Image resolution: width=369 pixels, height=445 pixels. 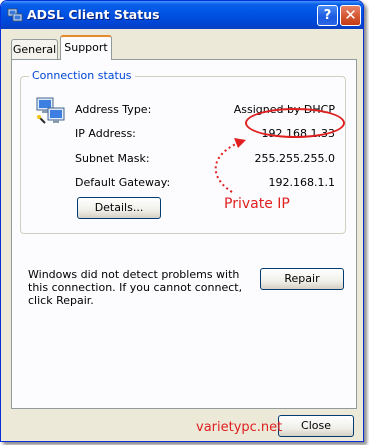 What do you see at coordinates (93, 14) in the screenshot?
I see `window-title: ADSL Client Status` at bounding box center [93, 14].